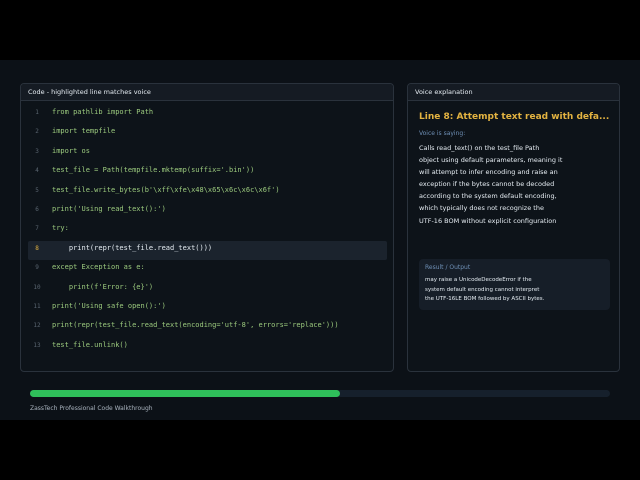 Image resolution: width=640 pixels, height=480 pixels. Describe the element at coordinates (37, 190) in the screenshot. I see `line-number: 5` at that location.